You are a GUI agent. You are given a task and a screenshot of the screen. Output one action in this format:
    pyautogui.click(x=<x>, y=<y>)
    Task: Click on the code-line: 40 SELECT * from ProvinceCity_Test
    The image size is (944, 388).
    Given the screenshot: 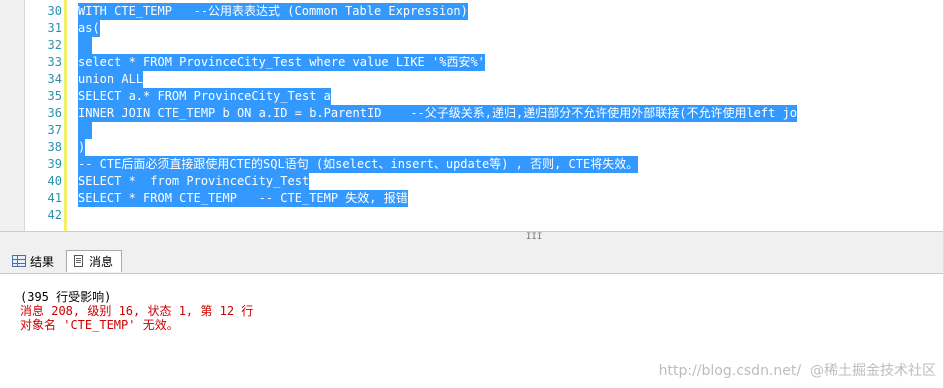 What is the action you would take?
    pyautogui.click(x=472, y=181)
    